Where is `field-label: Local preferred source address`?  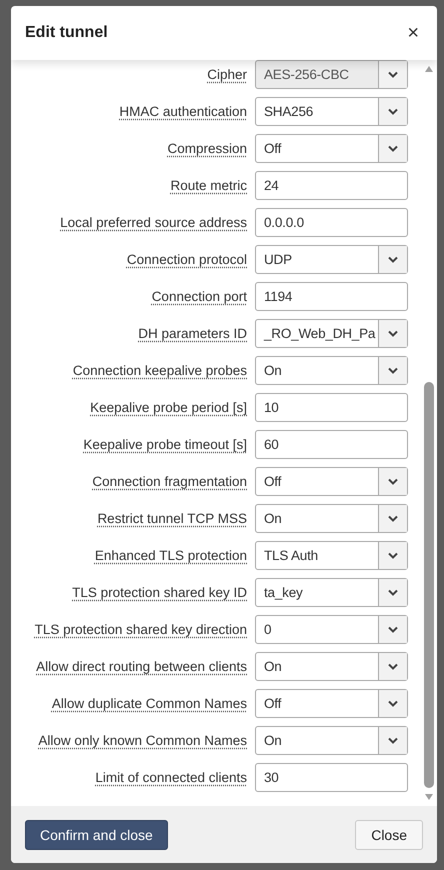 field-label: Local preferred source address is located at coordinates (153, 222).